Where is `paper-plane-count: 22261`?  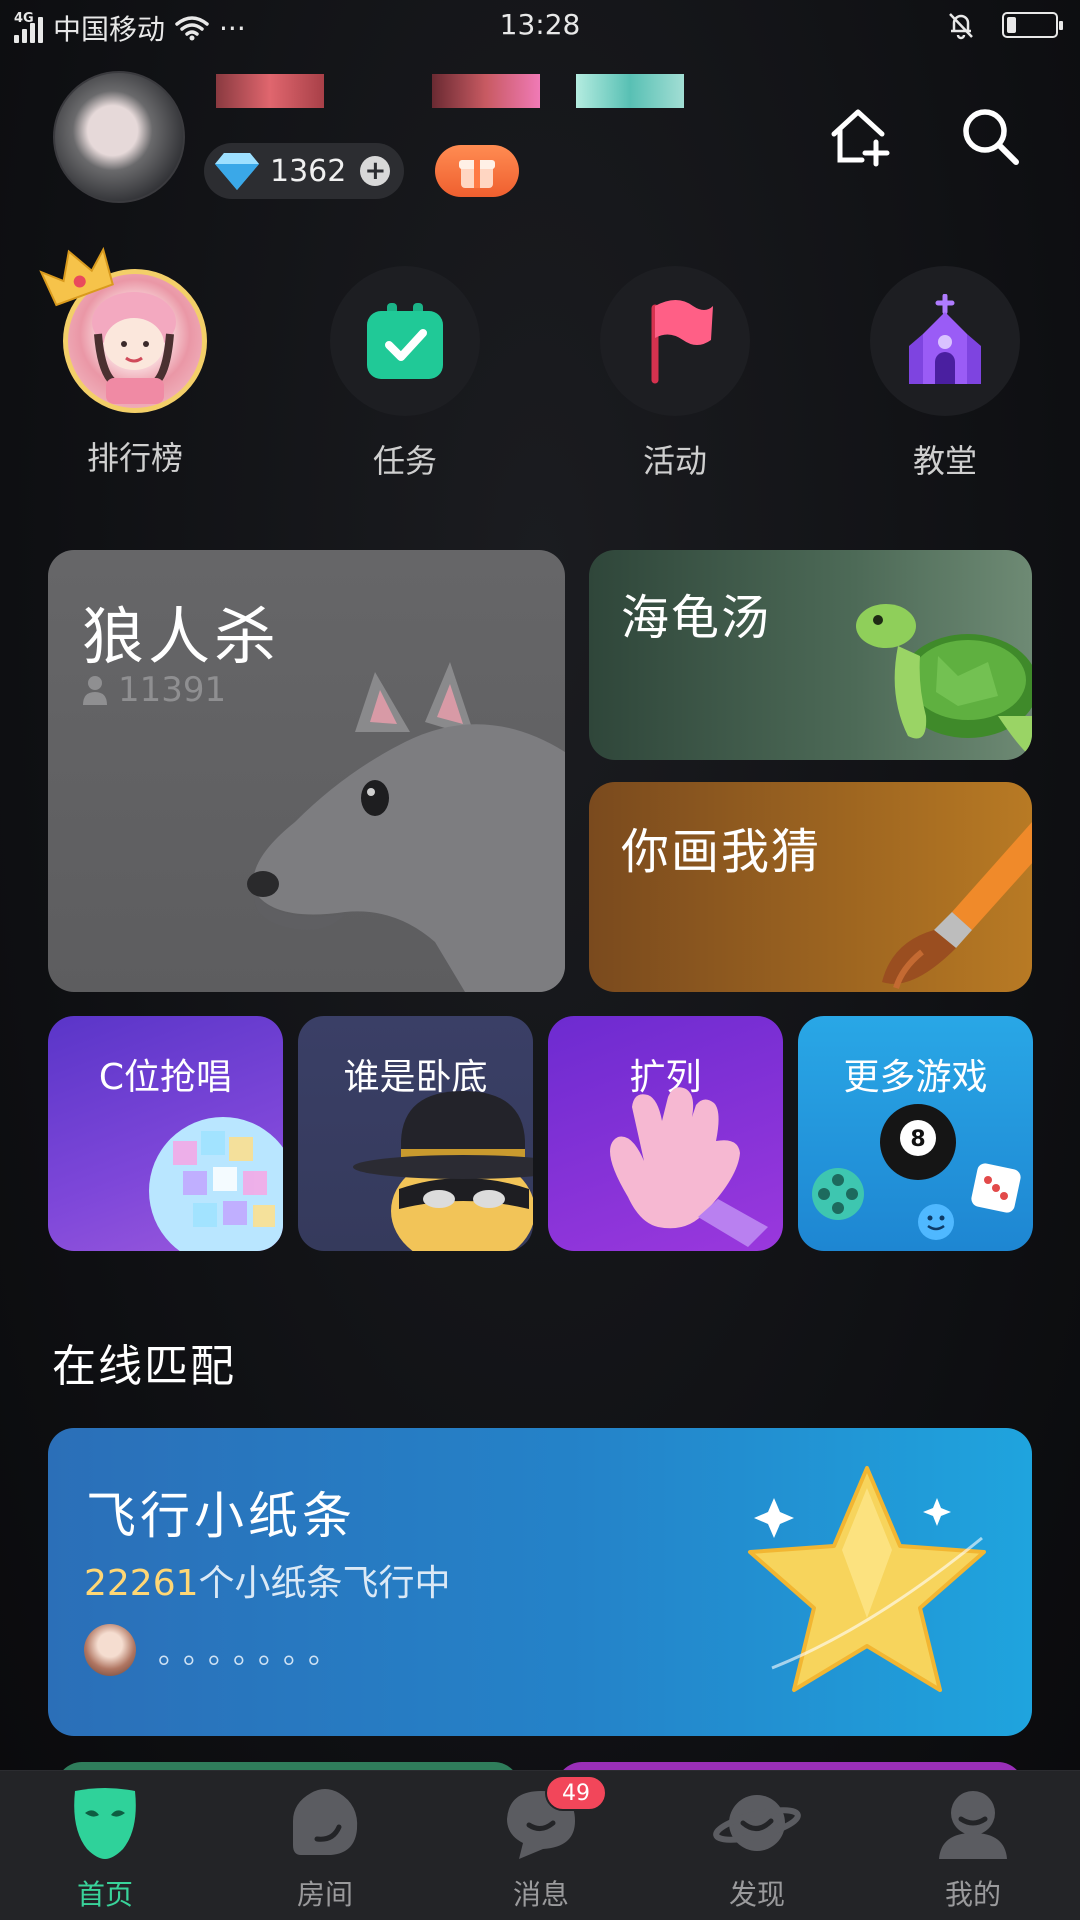 paper-plane-count: 22261 is located at coordinates (141, 1583).